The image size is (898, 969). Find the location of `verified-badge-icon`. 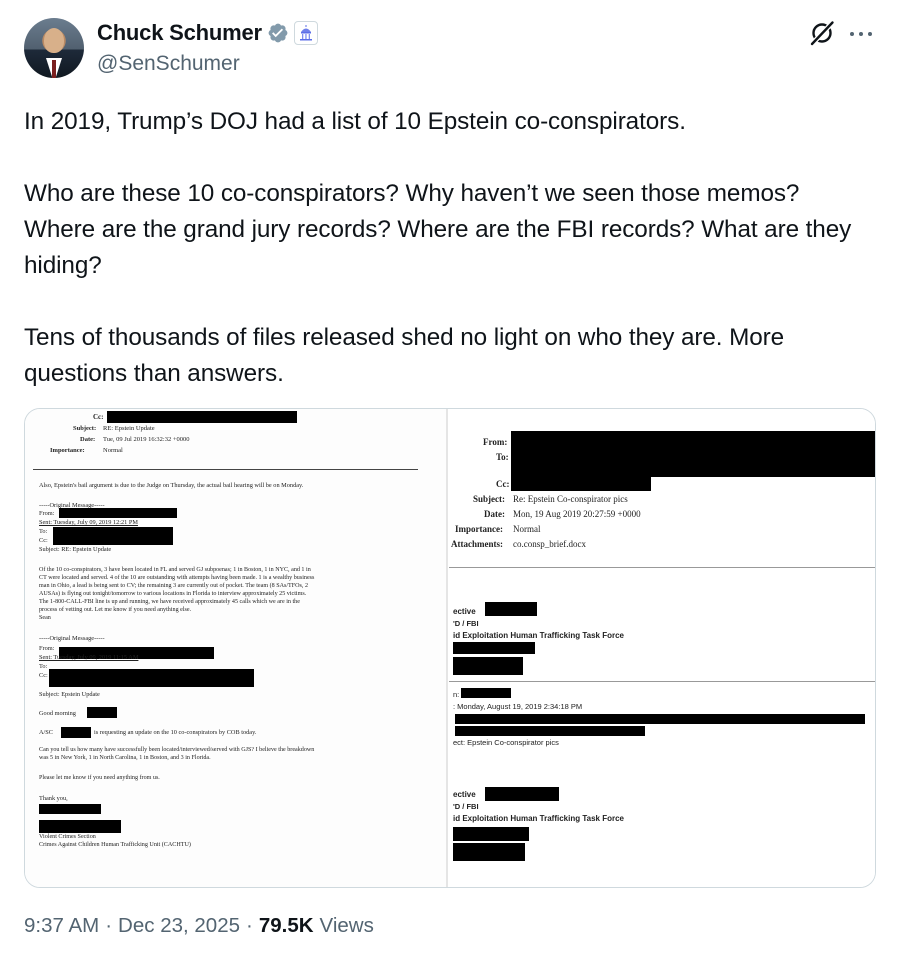

verified-badge-icon is located at coordinates (278, 33).